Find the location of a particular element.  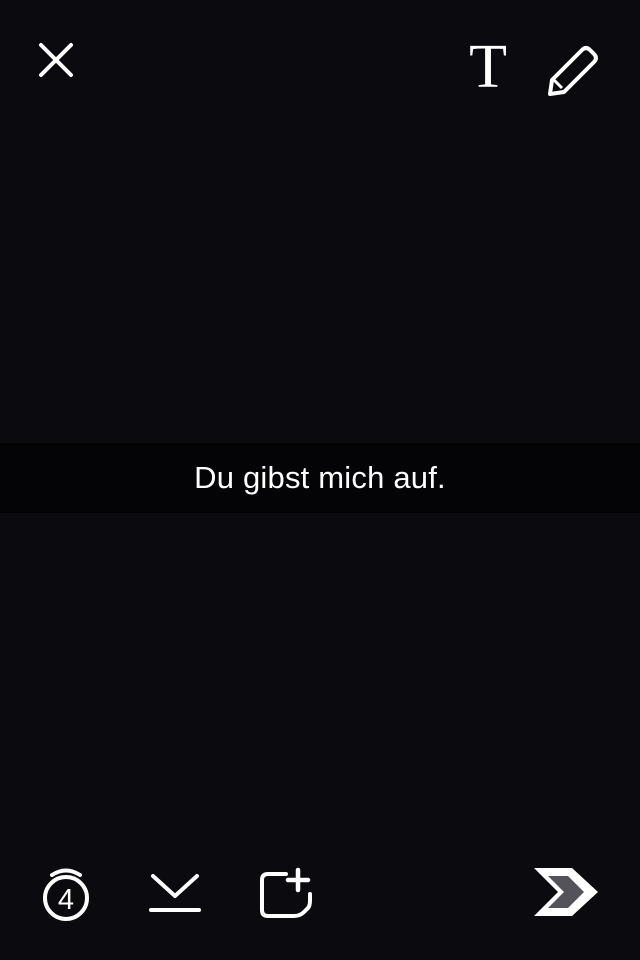

close-button is located at coordinates (56, 60).